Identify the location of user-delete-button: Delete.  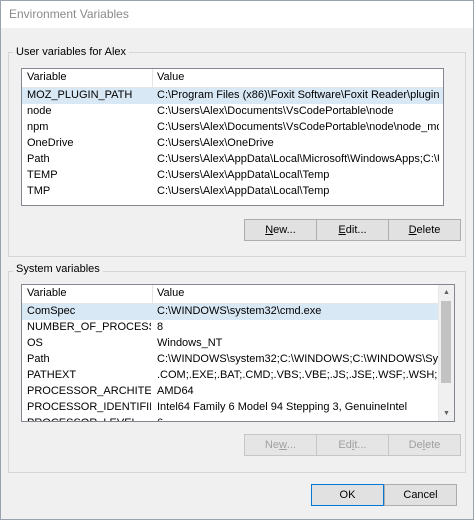
(424, 230).